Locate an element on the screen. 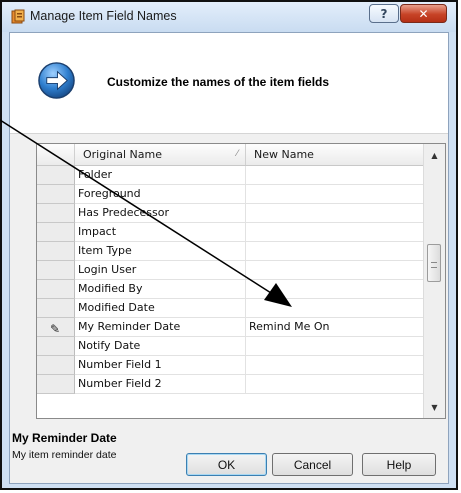 Image resolution: width=461 pixels, height=493 pixels. original-name-cell: Impact is located at coordinates (160, 232).